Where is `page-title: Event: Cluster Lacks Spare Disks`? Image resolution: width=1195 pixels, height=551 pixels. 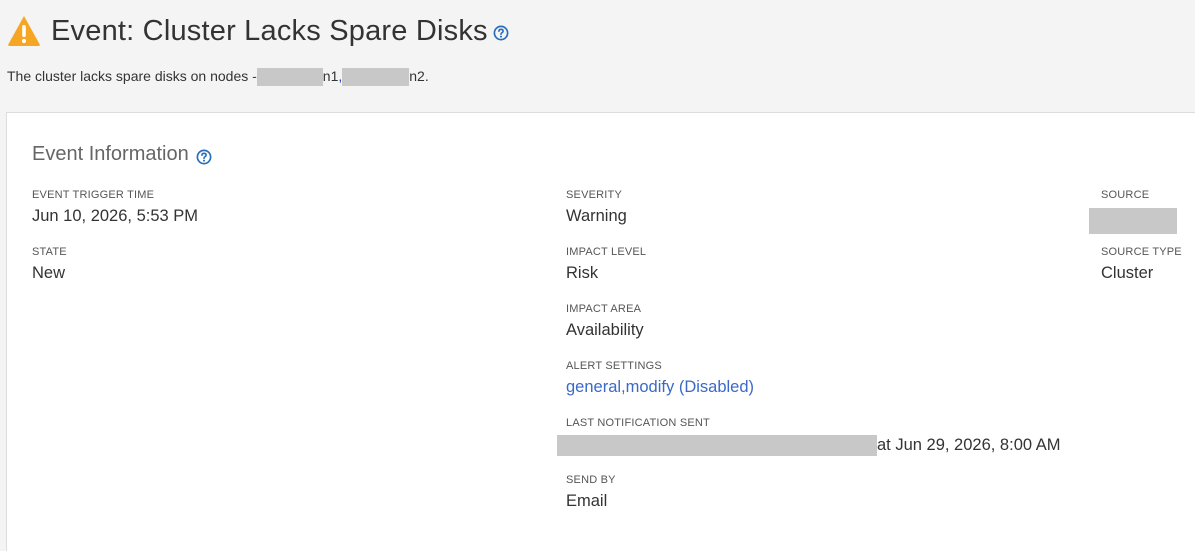 page-title: Event: Cluster Lacks Spare Disks is located at coordinates (269, 30).